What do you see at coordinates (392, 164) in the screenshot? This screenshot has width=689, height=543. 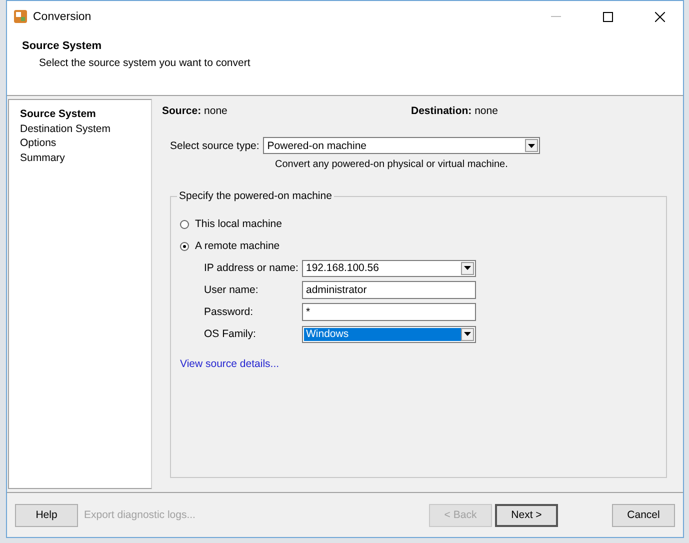 I see `source-type-description: Convert any powered-on physical or virtual machine.` at bounding box center [392, 164].